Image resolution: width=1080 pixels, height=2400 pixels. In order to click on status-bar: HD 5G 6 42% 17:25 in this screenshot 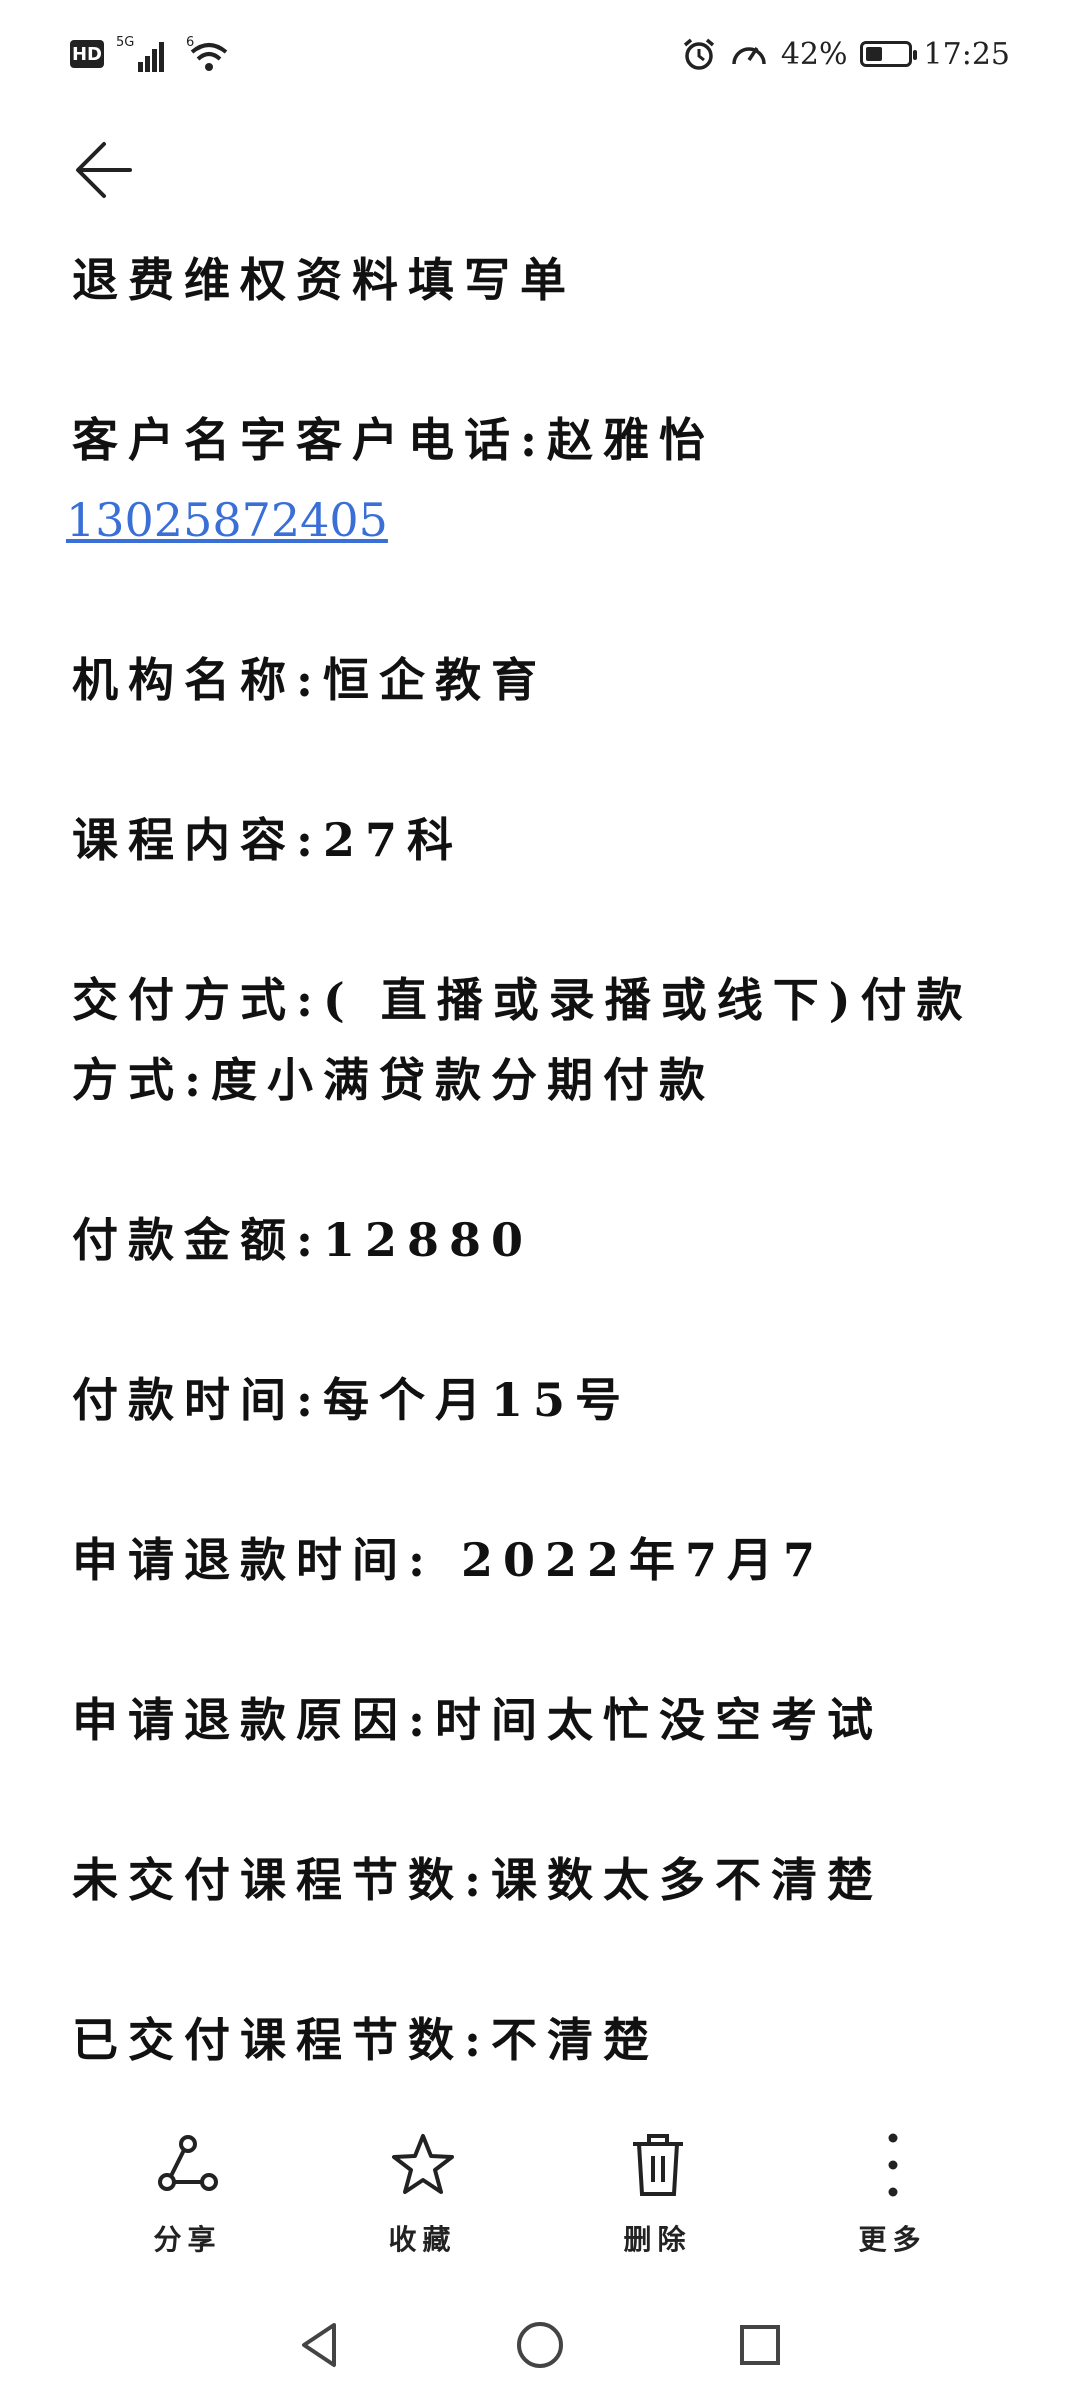, I will do `click(540, 55)`.